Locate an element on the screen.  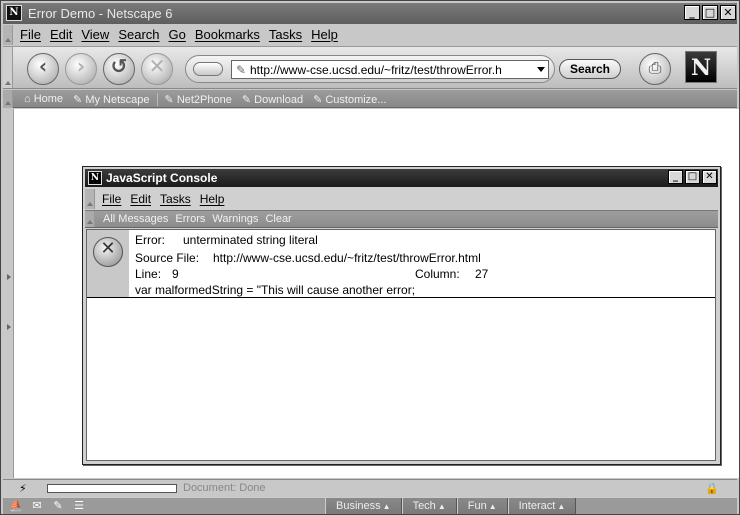
close-button: ✕ is located at coordinates (728, 12).